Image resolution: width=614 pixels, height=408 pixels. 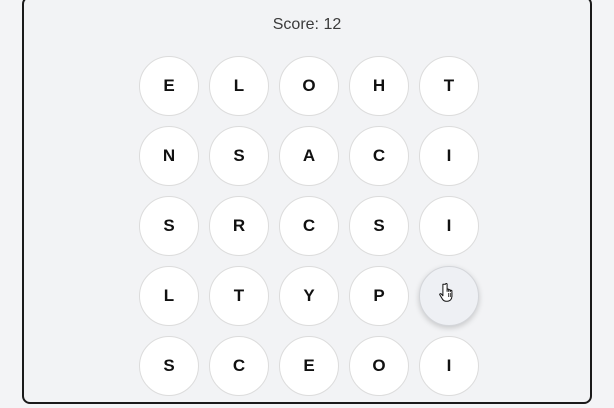 I want to click on letter-tile: A, so click(x=309, y=156).